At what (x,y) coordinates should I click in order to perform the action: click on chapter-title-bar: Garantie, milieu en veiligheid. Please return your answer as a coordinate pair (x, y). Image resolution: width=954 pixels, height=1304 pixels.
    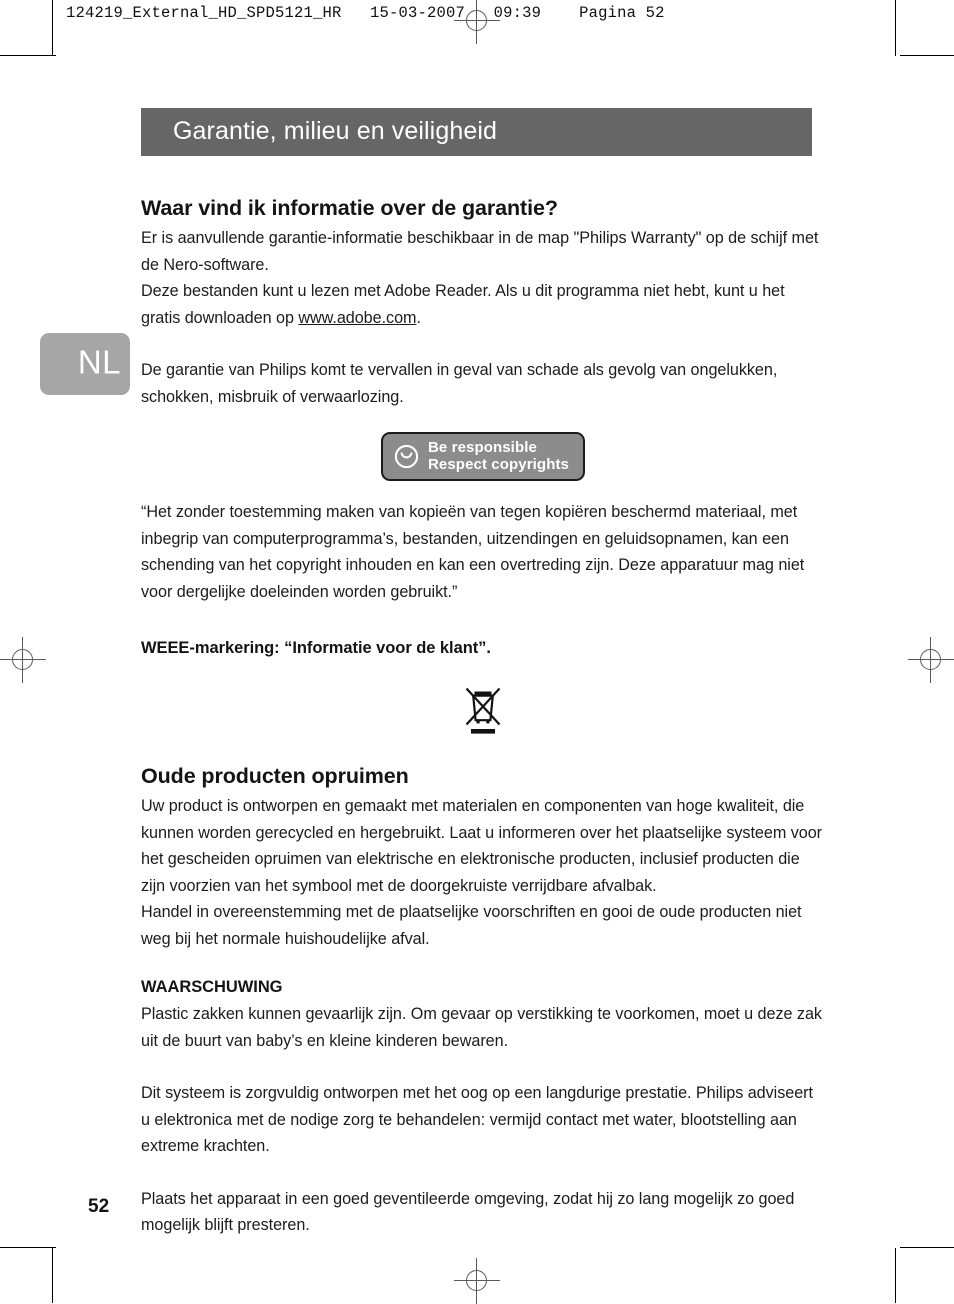
    Looking at the image, I should click on (476, 132).